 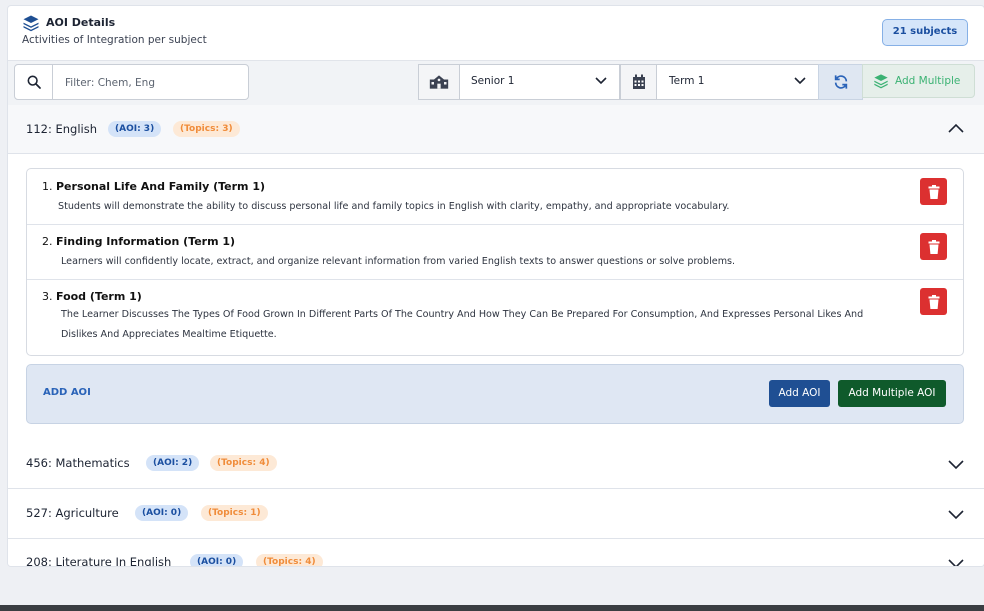 What do you see at coordinates (492, 608) in the screenshot?
I see `bottom-bar` at bounding box center [492, 608].